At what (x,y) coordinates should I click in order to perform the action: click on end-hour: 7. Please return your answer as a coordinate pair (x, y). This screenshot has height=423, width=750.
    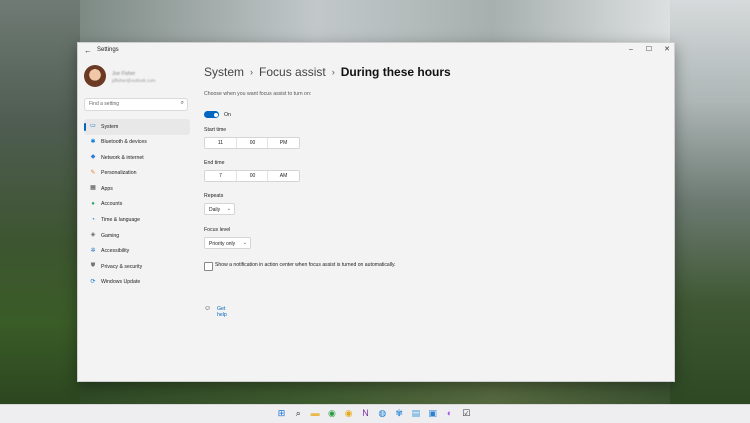
    Looking at the image, I should click on (220, 176).